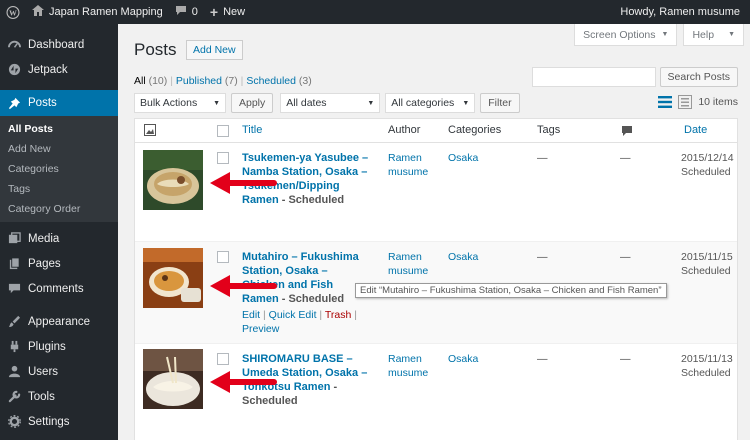  Describe the element at coordinates (59, 149) in the screenshot. I see `submenu-add-new: Add New` at that location.